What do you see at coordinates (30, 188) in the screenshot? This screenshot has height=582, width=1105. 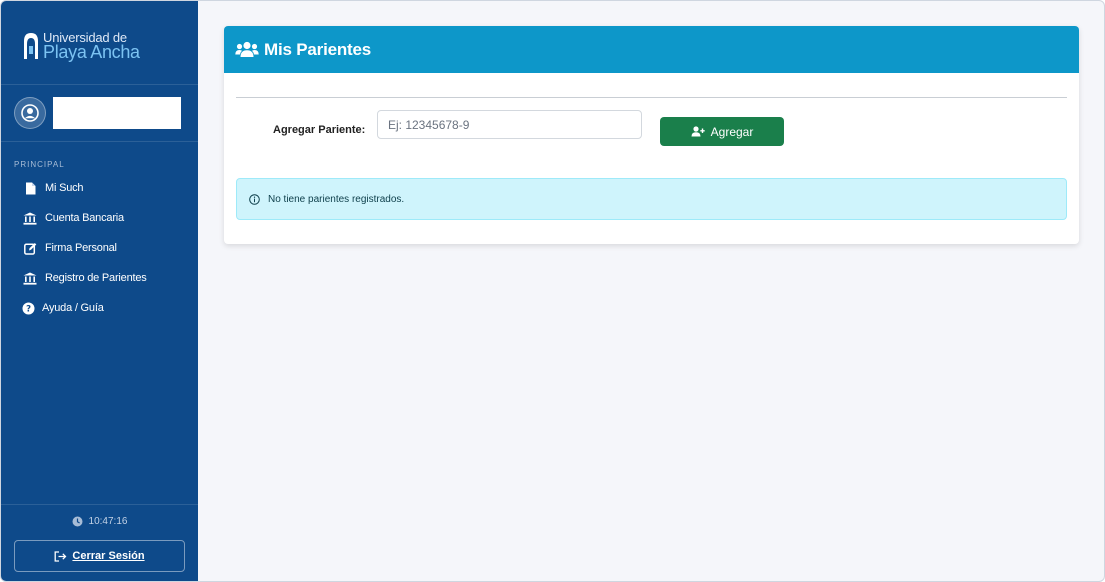 I see `file-icon` at bounding box center [30, 188].